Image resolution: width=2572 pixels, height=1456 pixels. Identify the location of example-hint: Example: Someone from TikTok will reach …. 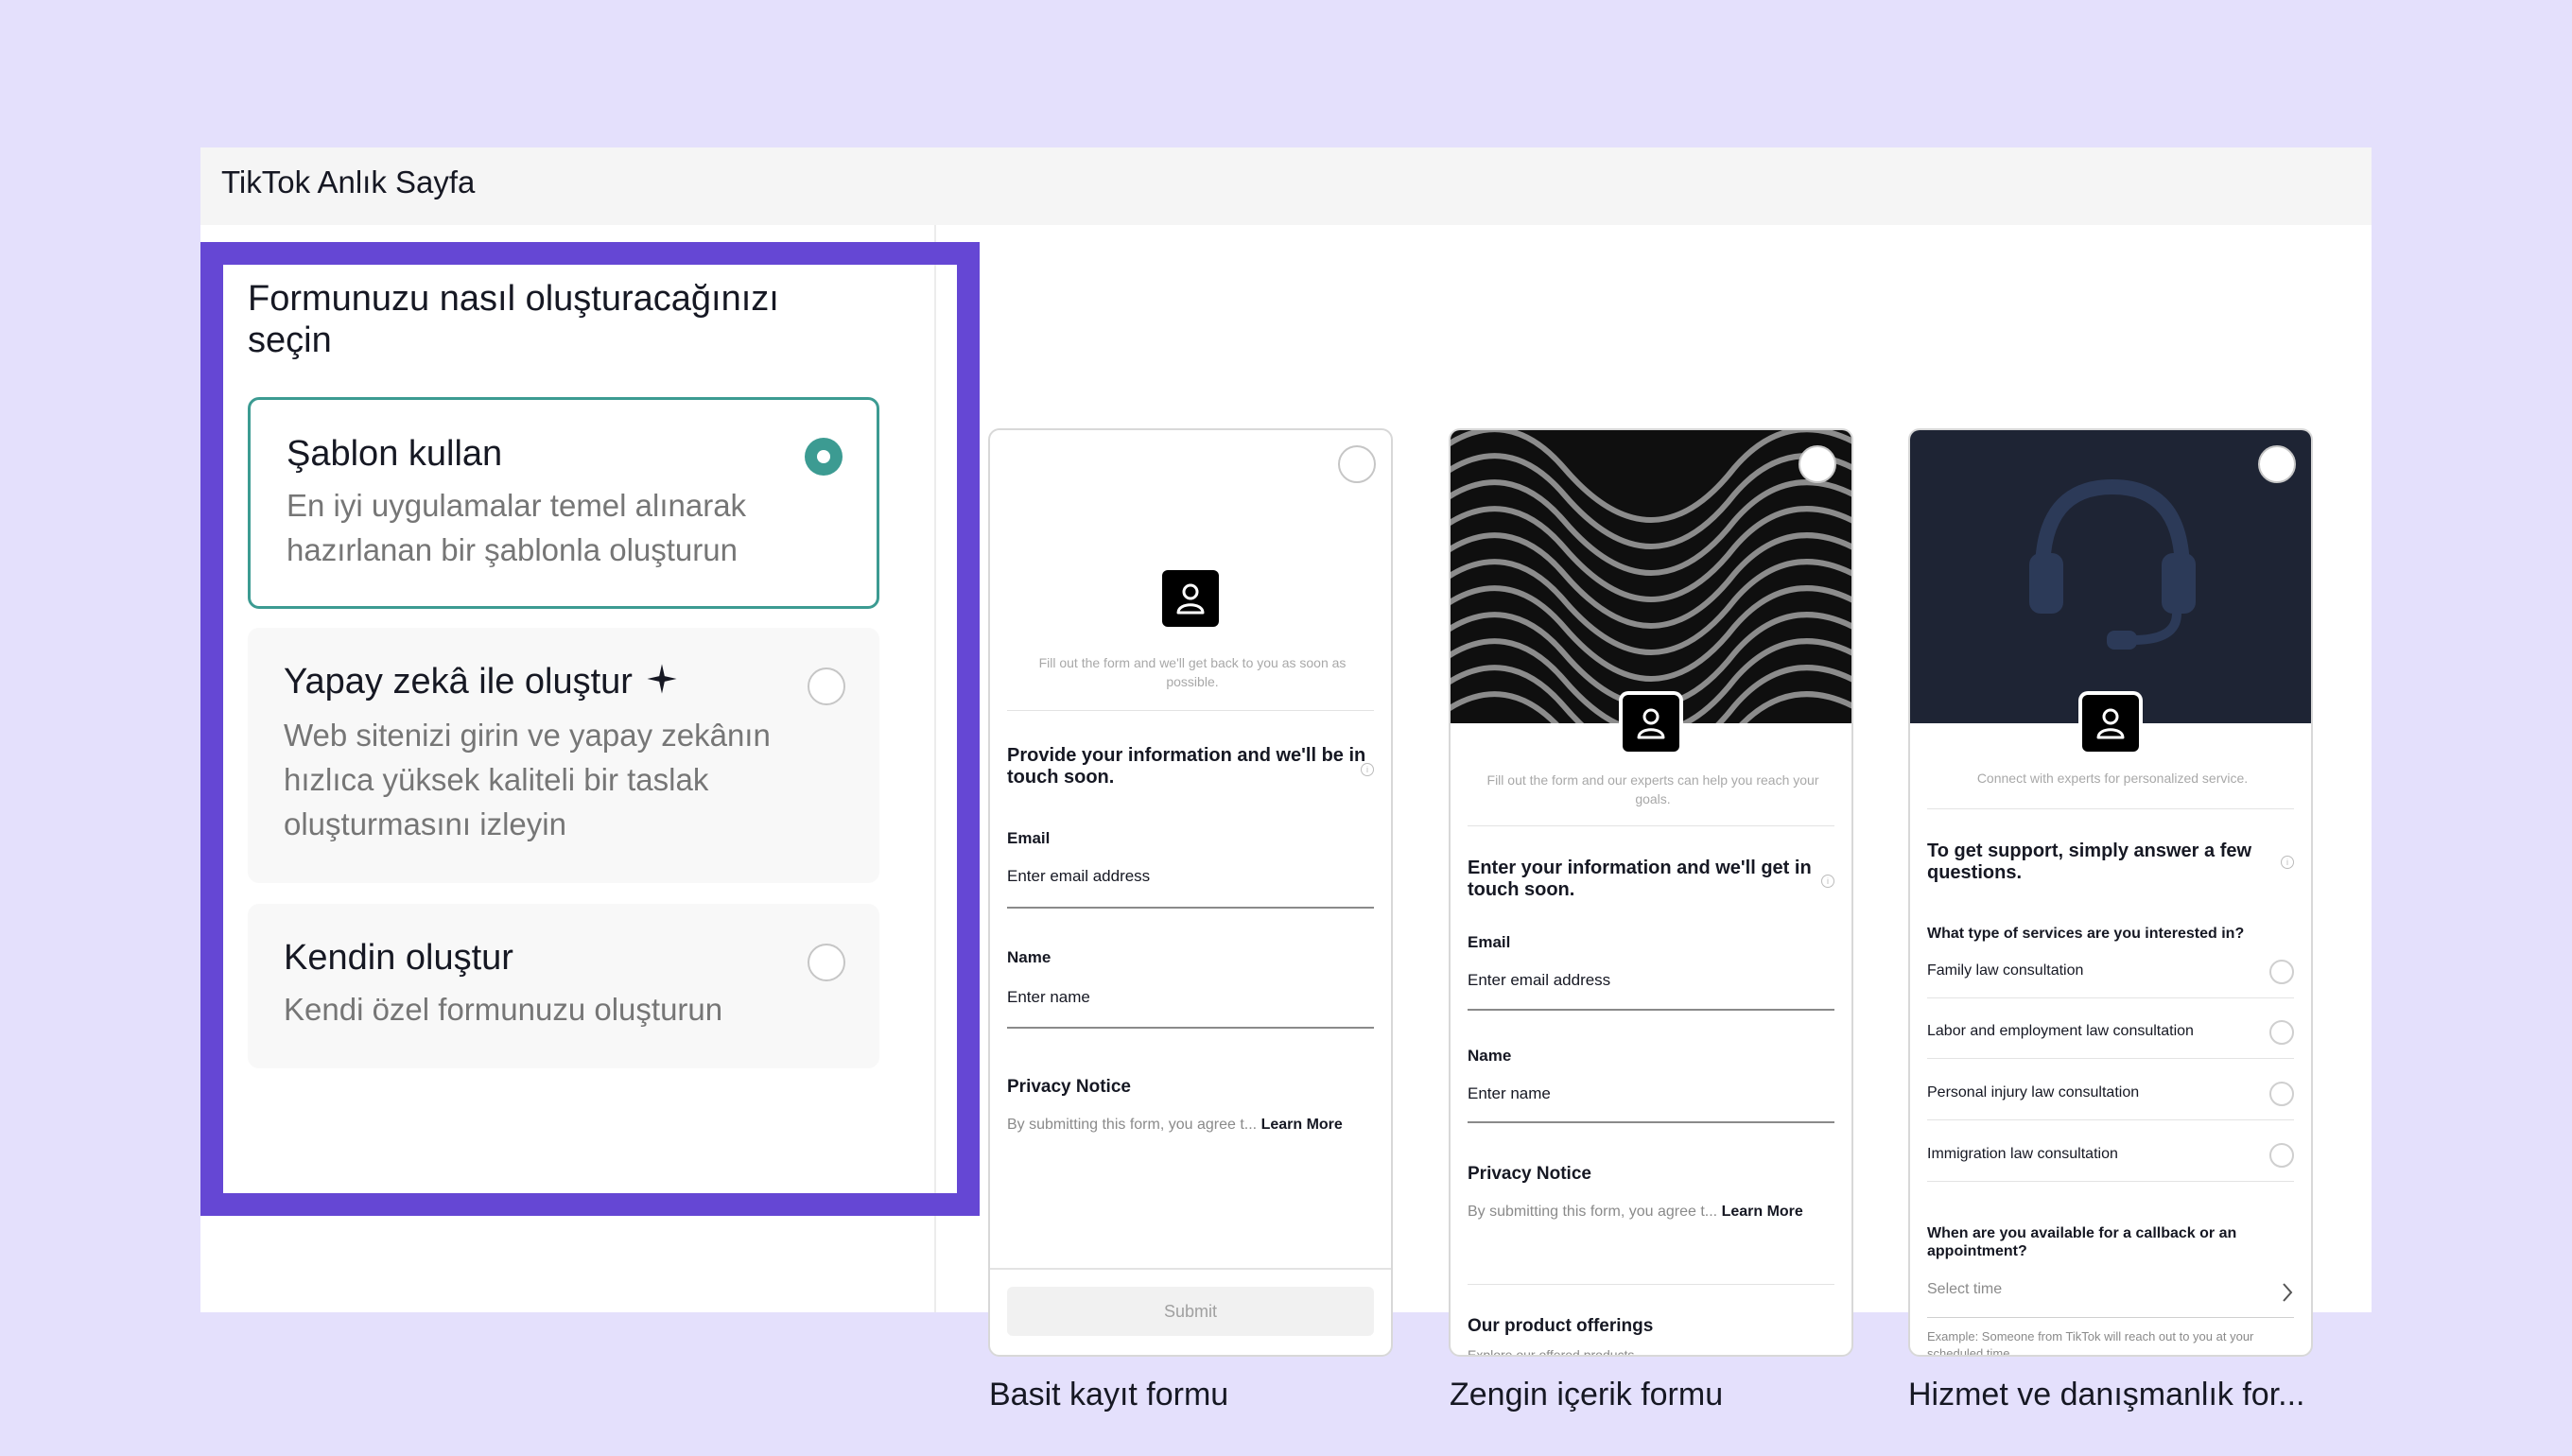
(2090, 1343).